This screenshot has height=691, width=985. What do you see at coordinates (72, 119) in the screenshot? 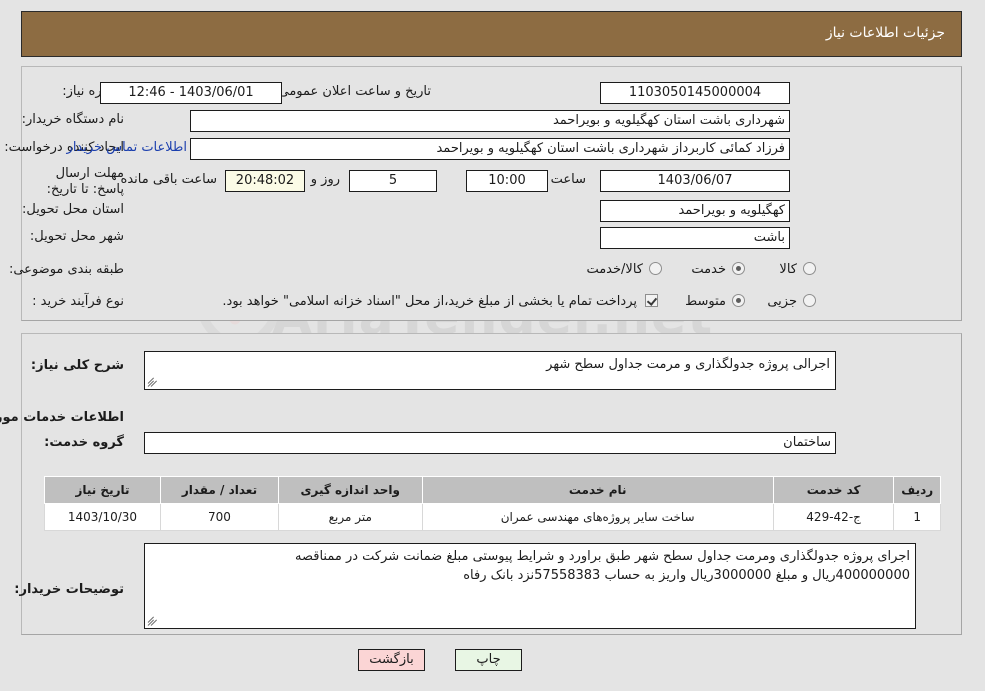
I see `buyer-org-label: نام دستگاه خریدار:` at bounding box center [72, 119].